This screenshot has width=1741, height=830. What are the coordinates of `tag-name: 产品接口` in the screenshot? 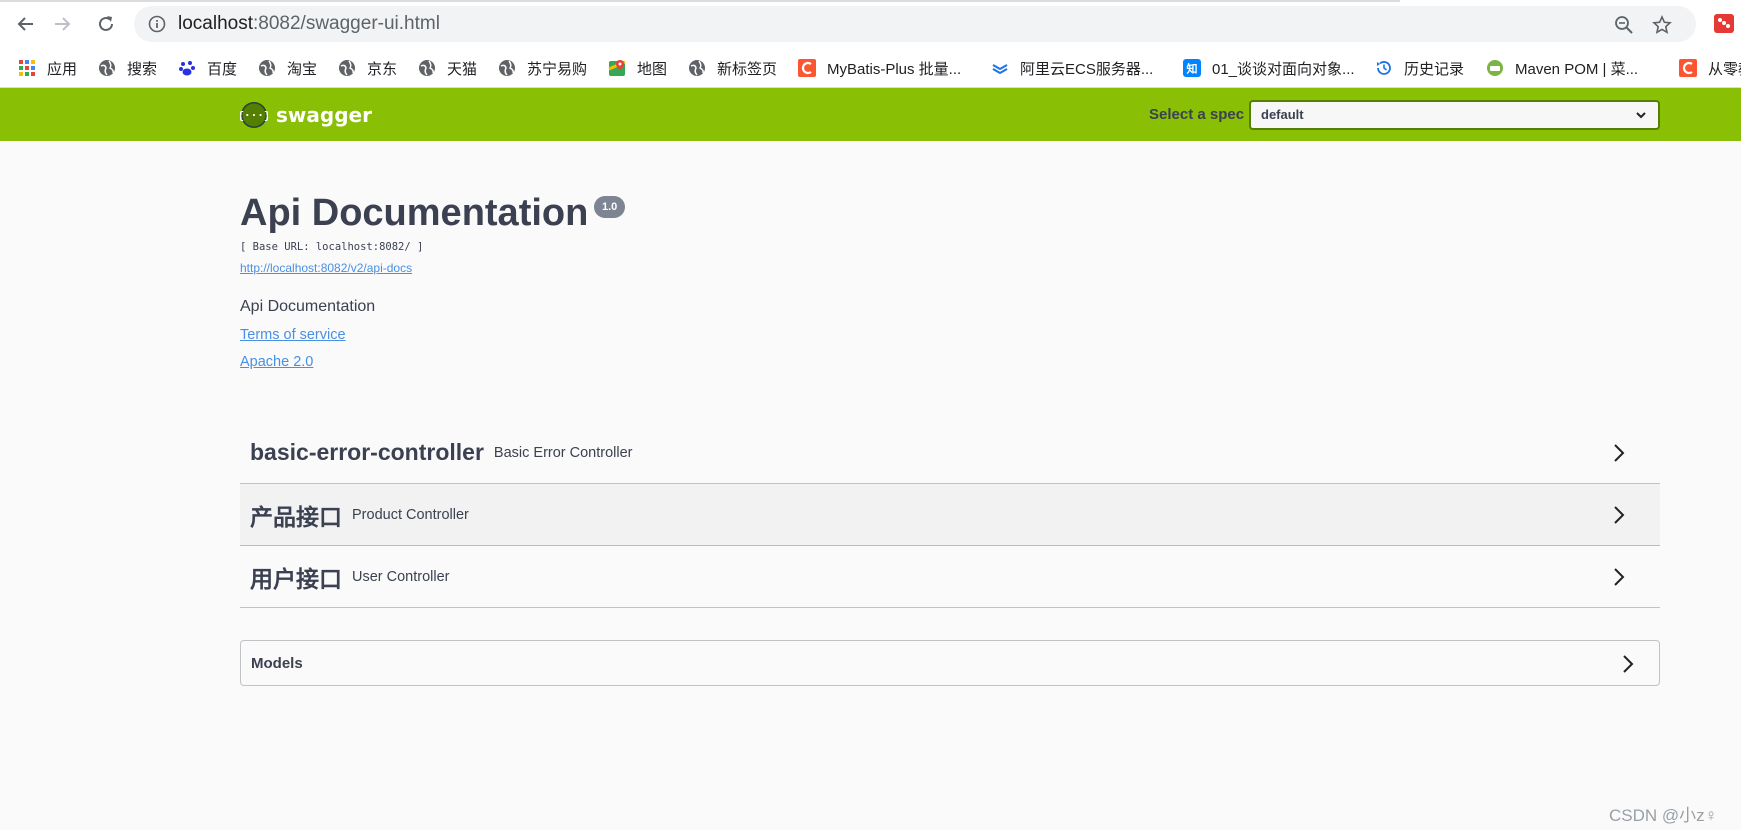 It's located at (296, 516).